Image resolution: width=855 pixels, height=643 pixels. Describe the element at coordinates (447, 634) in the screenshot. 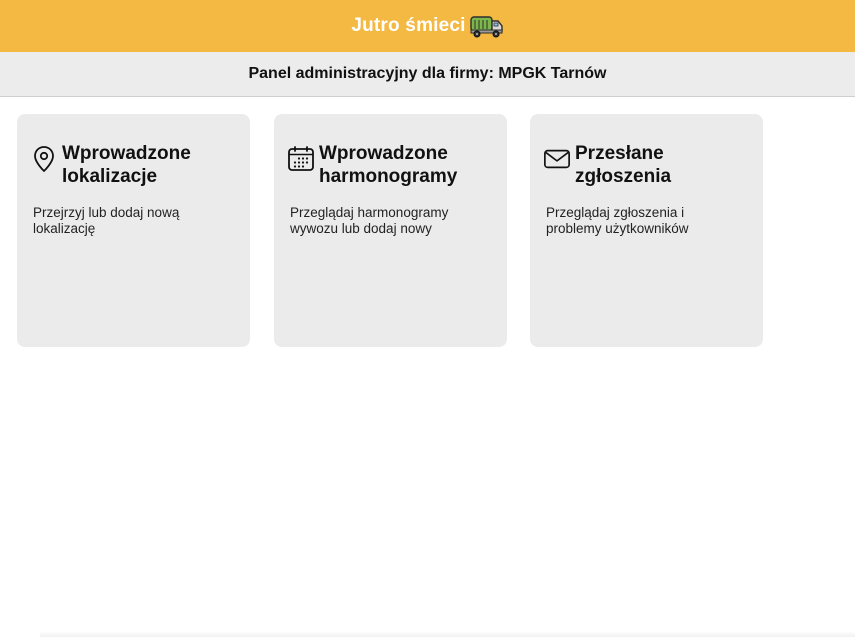

I see `bottom-edge-shadow` at that location.